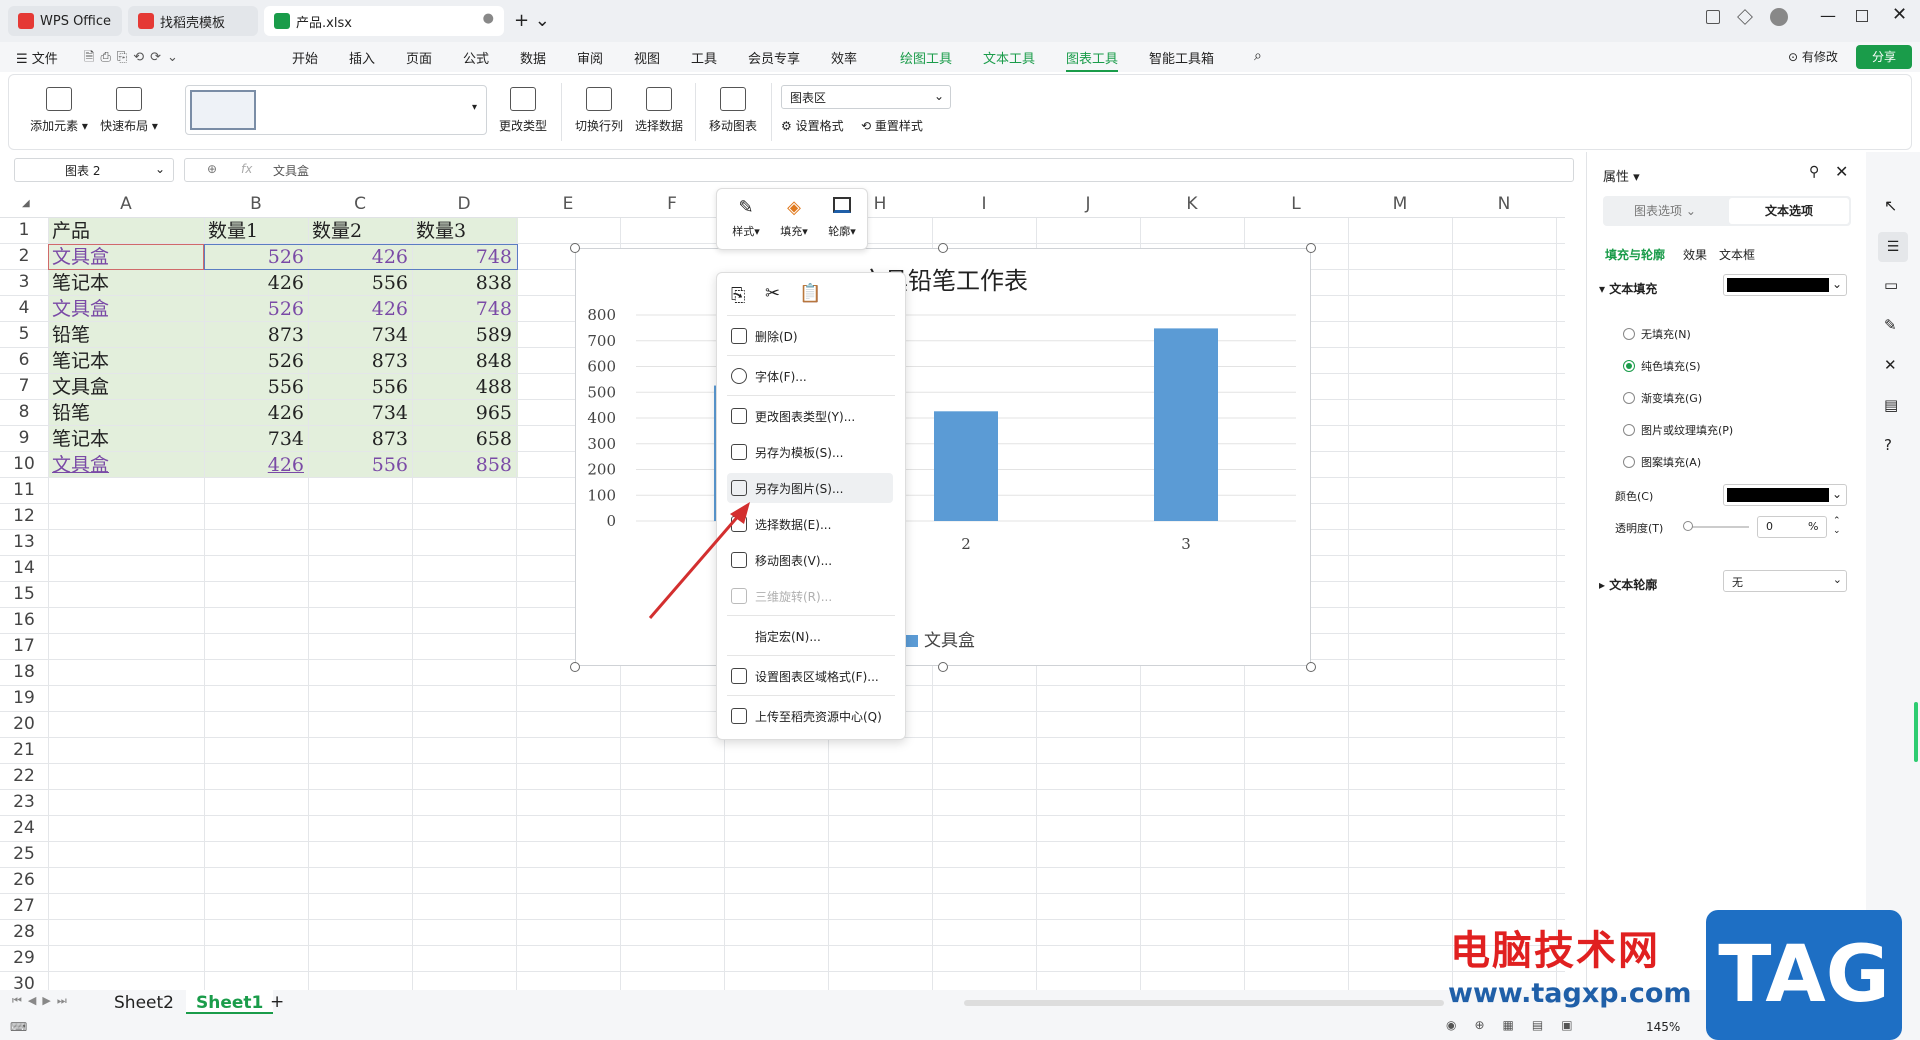  Describe the element at coordinates (37, 57) in the screenshot. I see `menu-file: ☰ 文件` at that location.